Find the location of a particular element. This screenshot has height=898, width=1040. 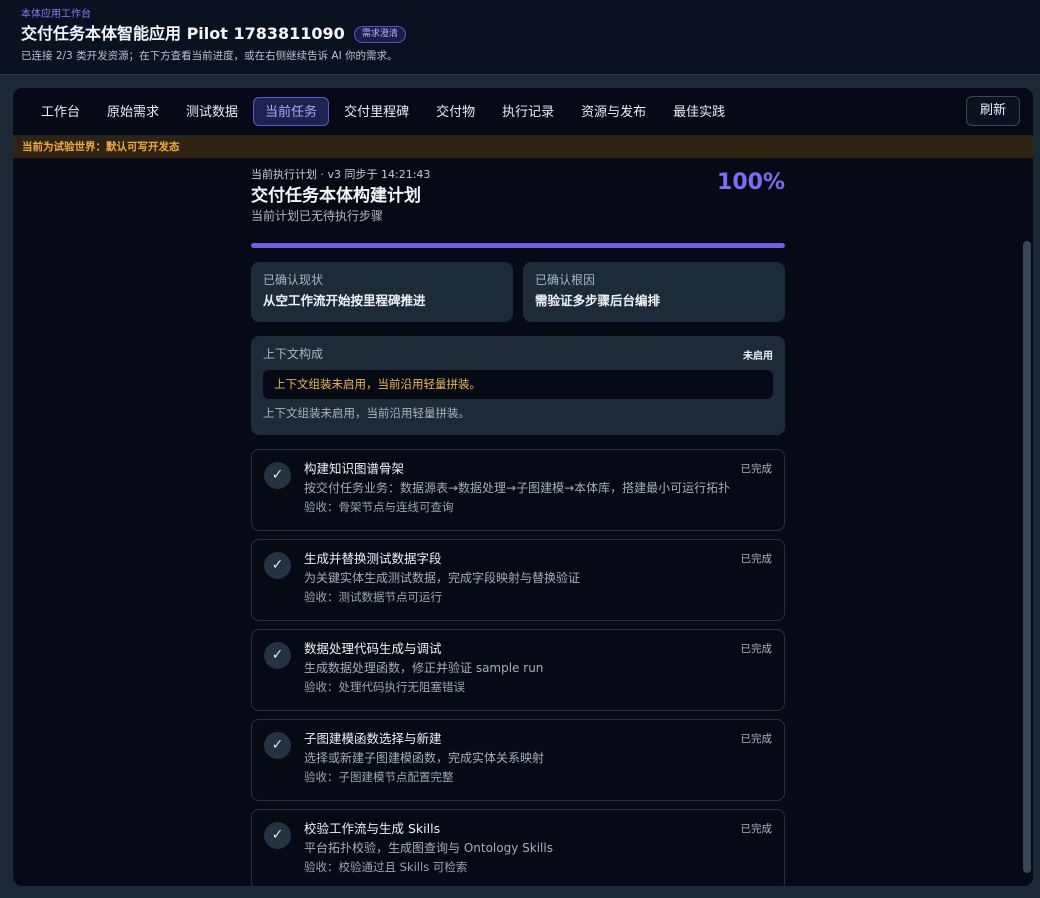

step-acceptance: 验收：骨架节点与连线可查询 is located at coordinates (379, 507).